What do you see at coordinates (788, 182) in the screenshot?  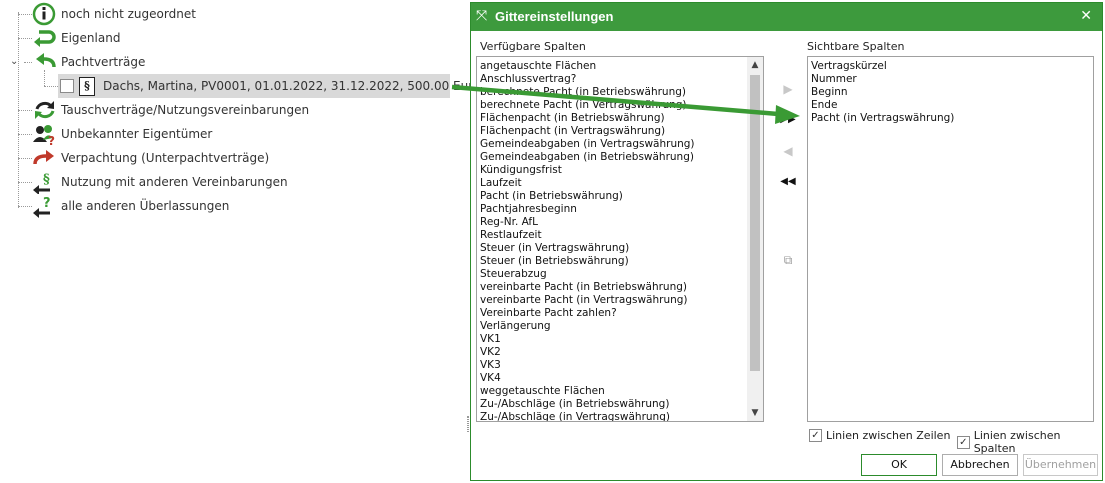 I see `remove-all-columns-button: ◀◀` at bounding box center [788, 182].